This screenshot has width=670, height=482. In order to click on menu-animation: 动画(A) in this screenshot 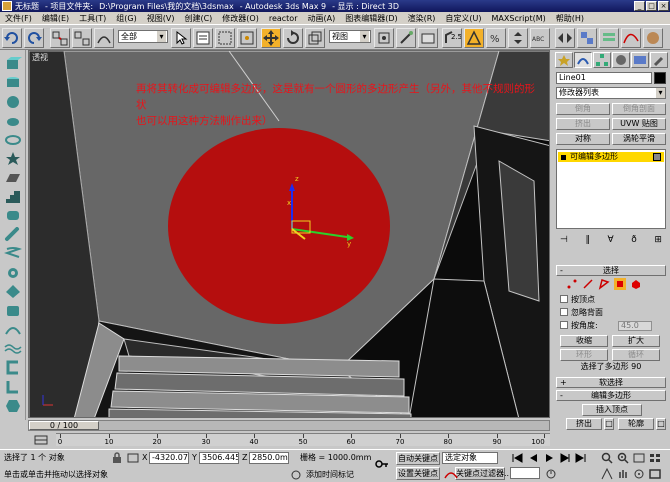, I will do `click(321, 18)`.